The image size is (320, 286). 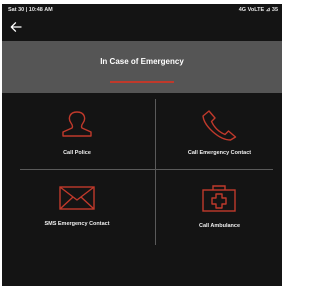 I want to click on envelope-icon, so click(x=77, y=198).